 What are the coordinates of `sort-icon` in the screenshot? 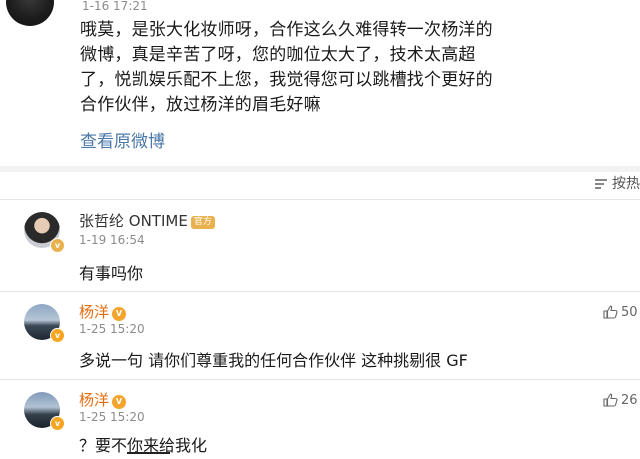 It's located at (601, 184).